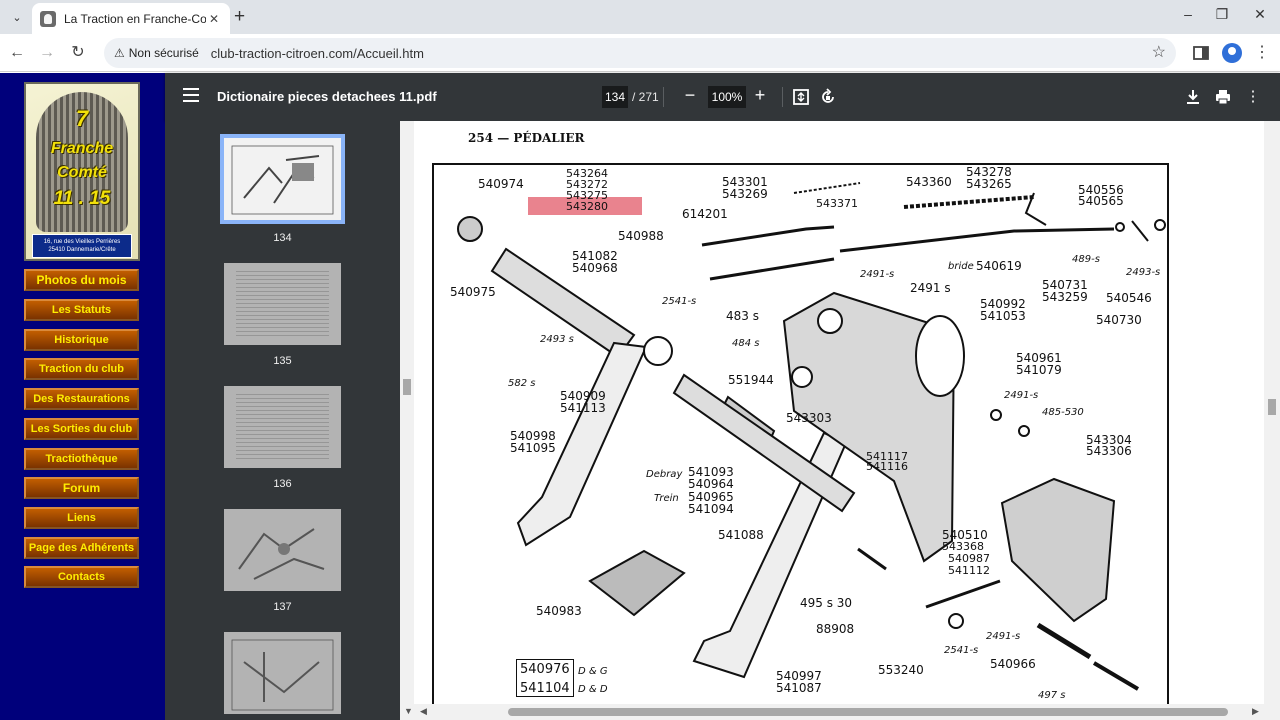 This screenshot has height=720, width=1280. I want to click on part-label: 553240, so click(901, 670).